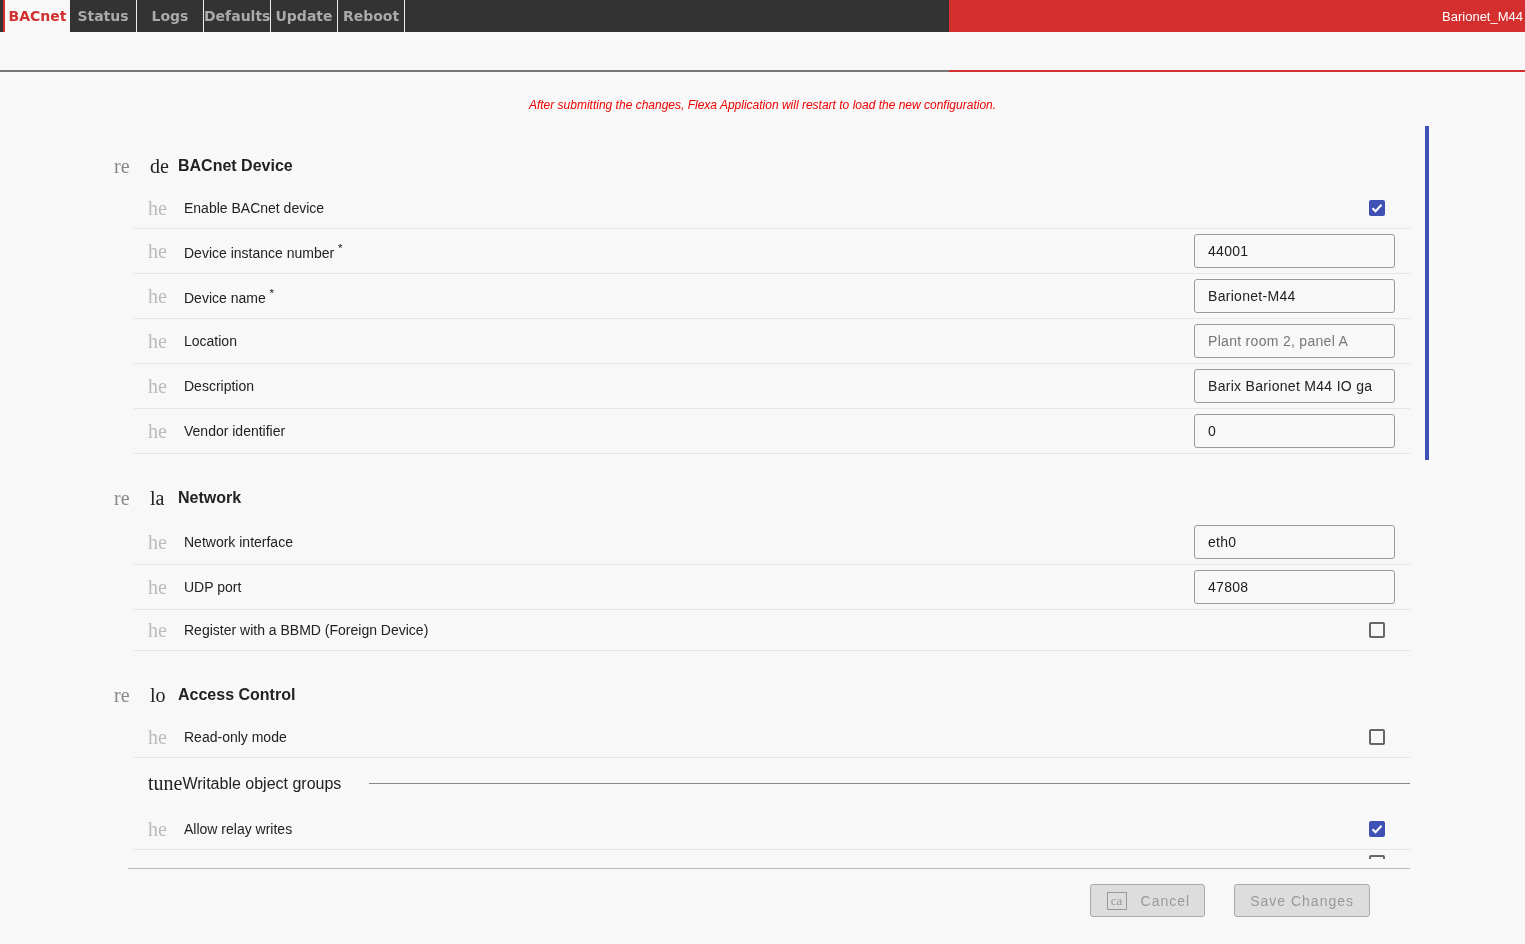  Describe the element at coordinates (160, 166) in the screenshot. I see `title-icon-text: de` at that location.